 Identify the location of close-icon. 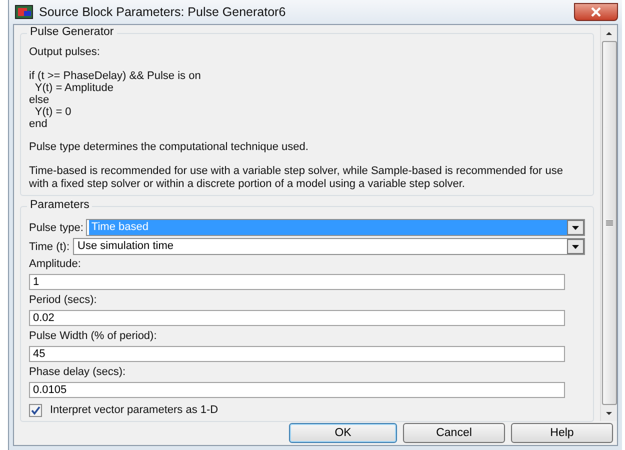
(596, 12).